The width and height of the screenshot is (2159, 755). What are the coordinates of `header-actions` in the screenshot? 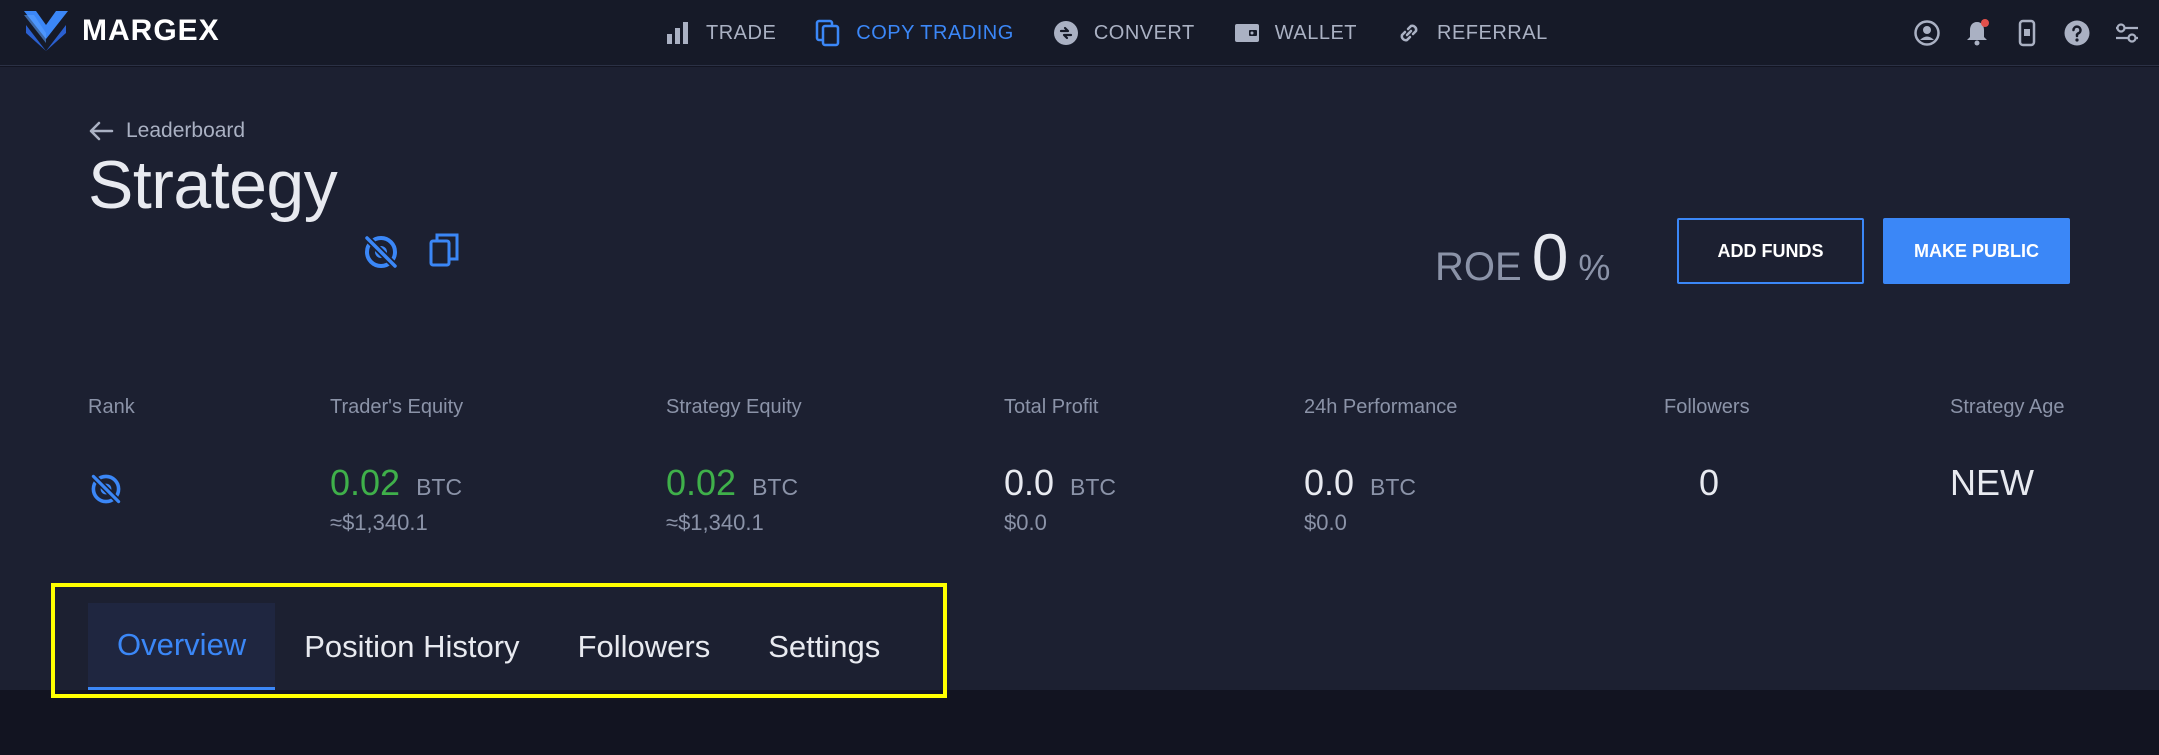 It's located at (2027, 33).